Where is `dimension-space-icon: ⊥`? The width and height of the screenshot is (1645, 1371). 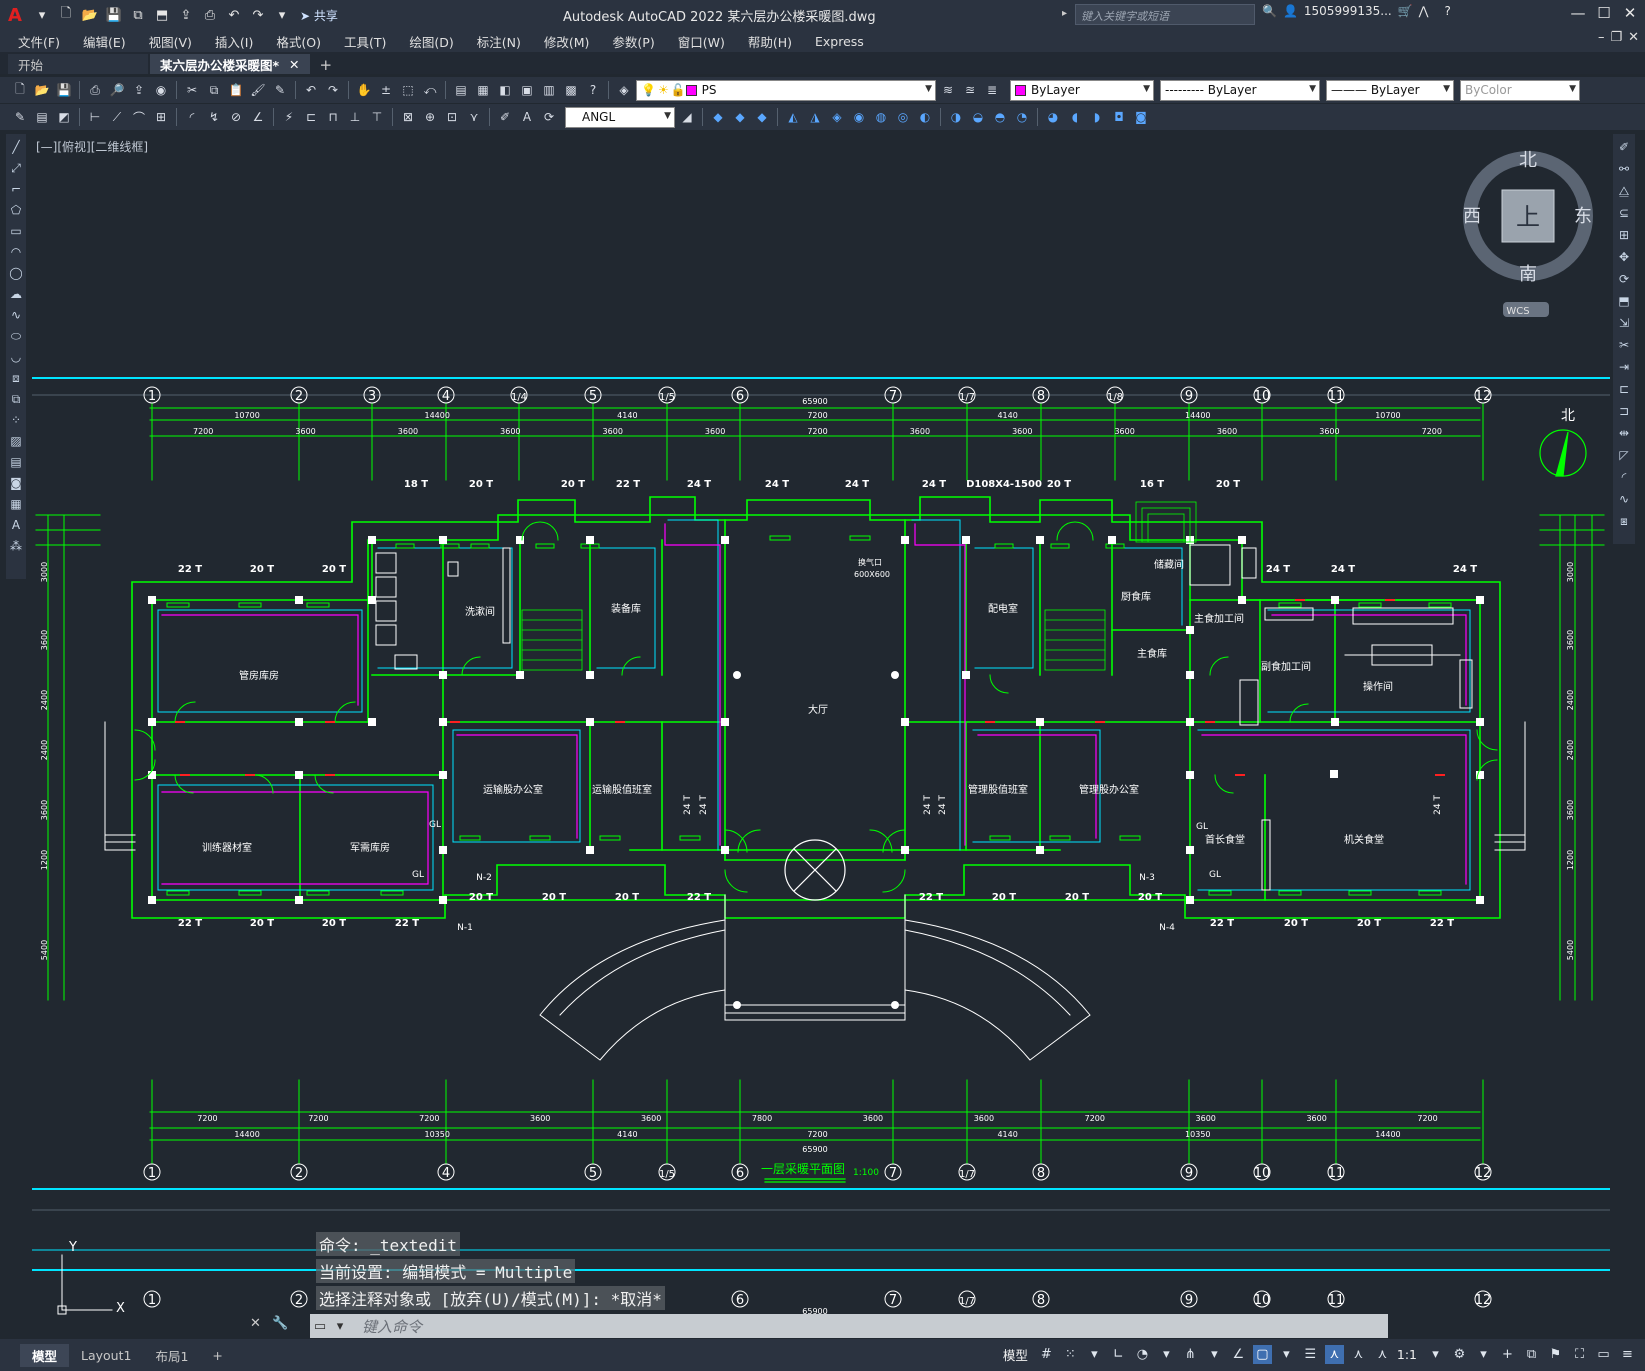 dimension-space-icon: ⊥ is located at coordinates (355, 117).